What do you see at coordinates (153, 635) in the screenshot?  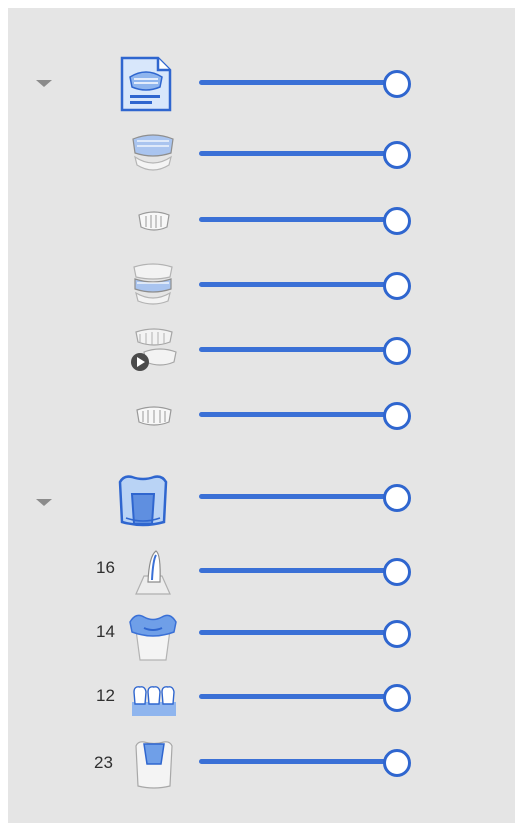 I see `crown-icon` at bounding box center [153, 635].